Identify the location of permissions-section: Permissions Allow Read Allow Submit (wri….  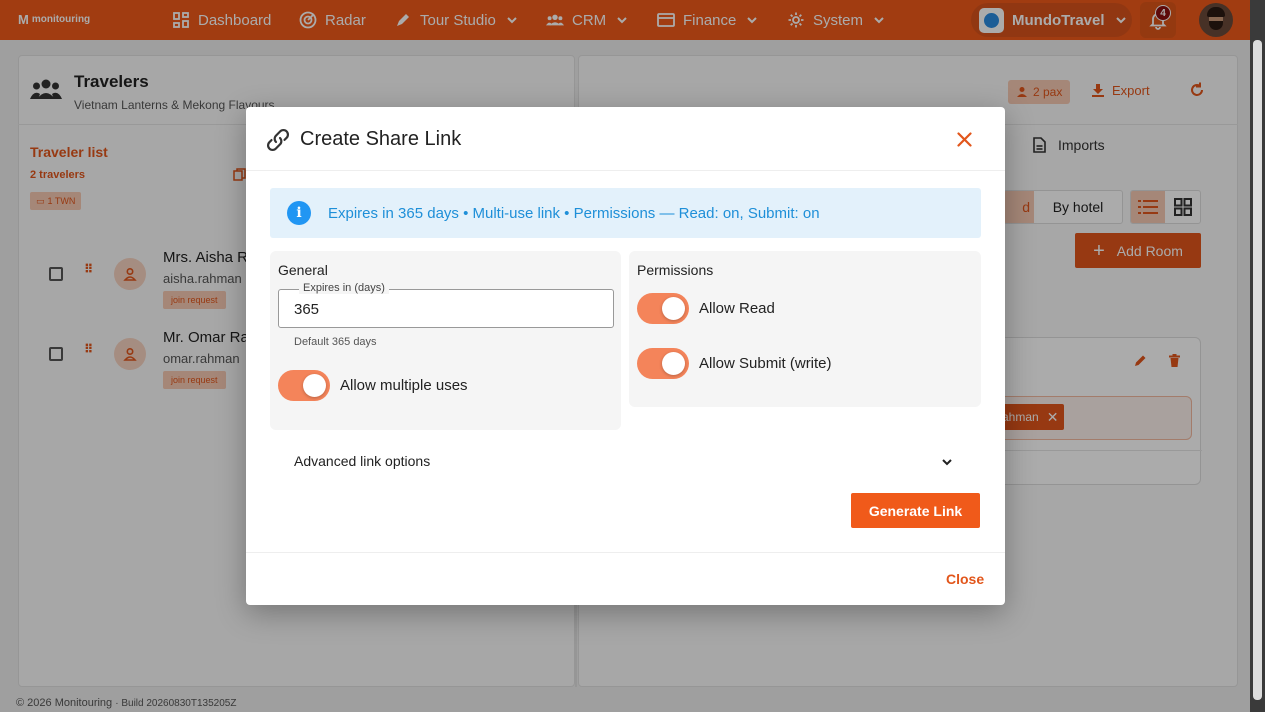
(805, 329).